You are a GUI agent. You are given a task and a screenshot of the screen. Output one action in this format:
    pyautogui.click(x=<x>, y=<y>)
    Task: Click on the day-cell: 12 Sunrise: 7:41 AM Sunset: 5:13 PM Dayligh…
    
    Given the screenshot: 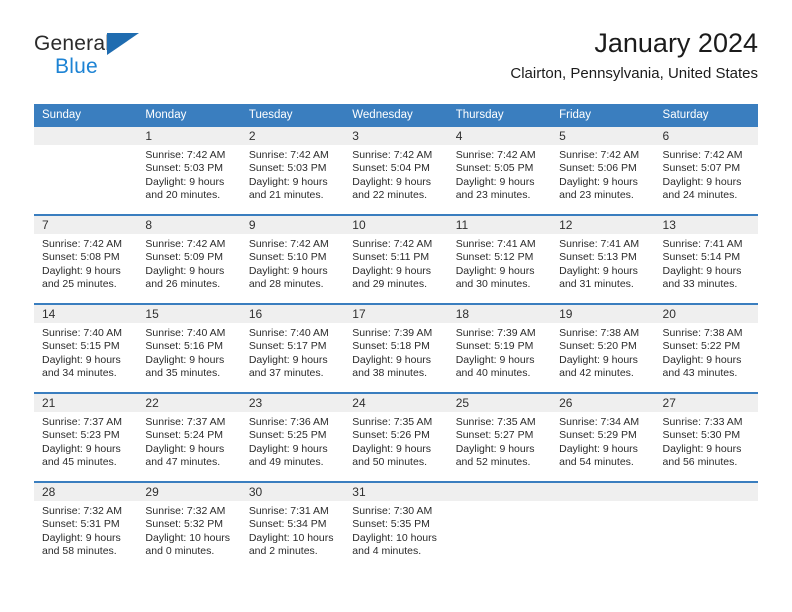 What is the action you would take?
    pyautogui.click(x=603, y=259)
    